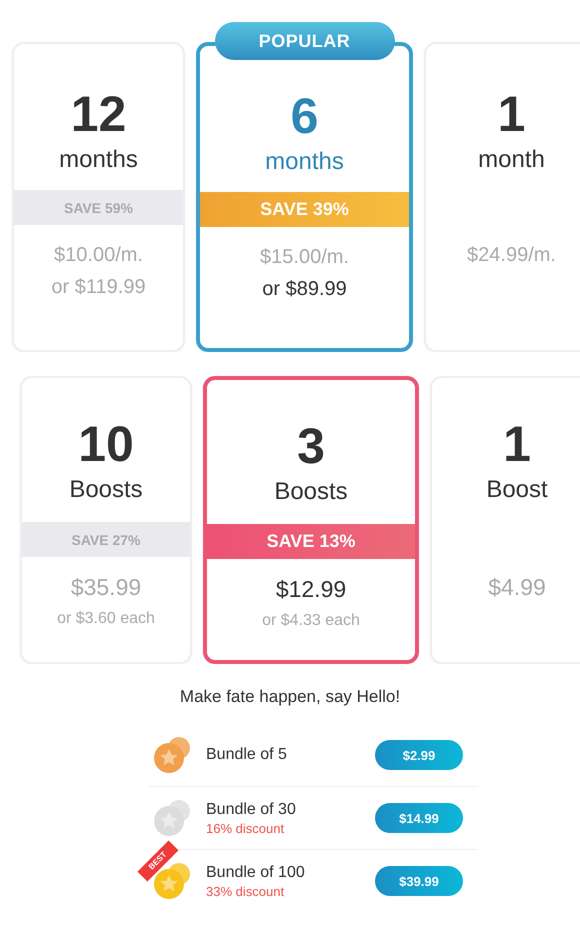  I want to click on plan-price: $4.99, so click(517, 587).